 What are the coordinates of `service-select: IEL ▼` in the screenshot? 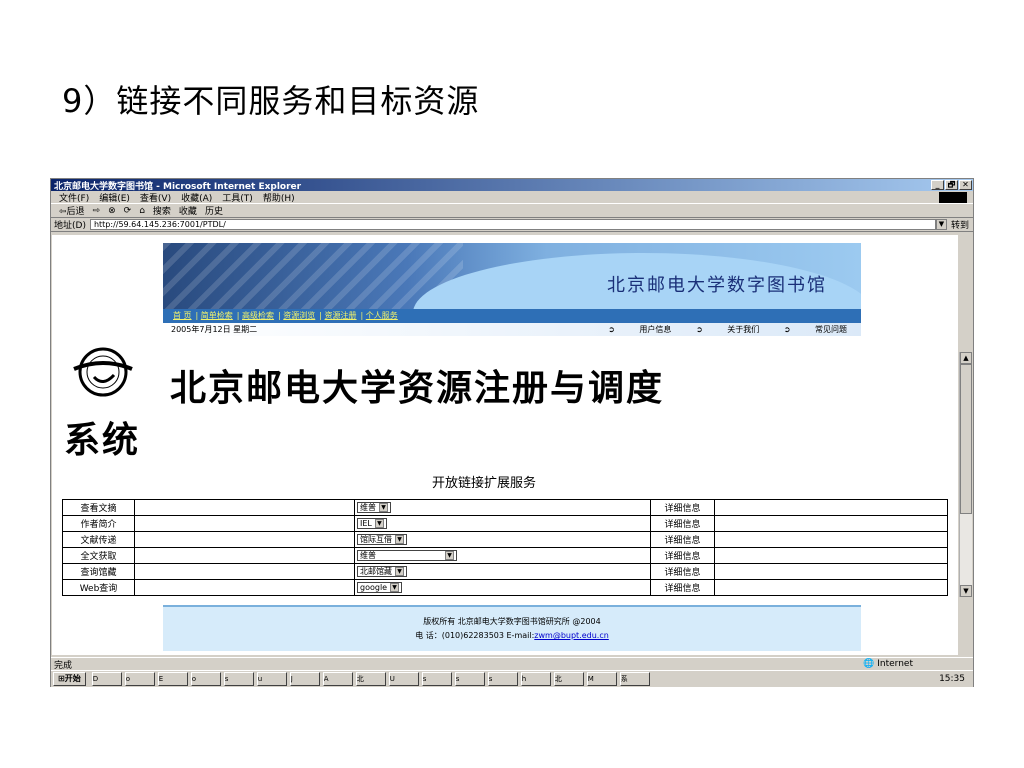 It's located at (372, 523).